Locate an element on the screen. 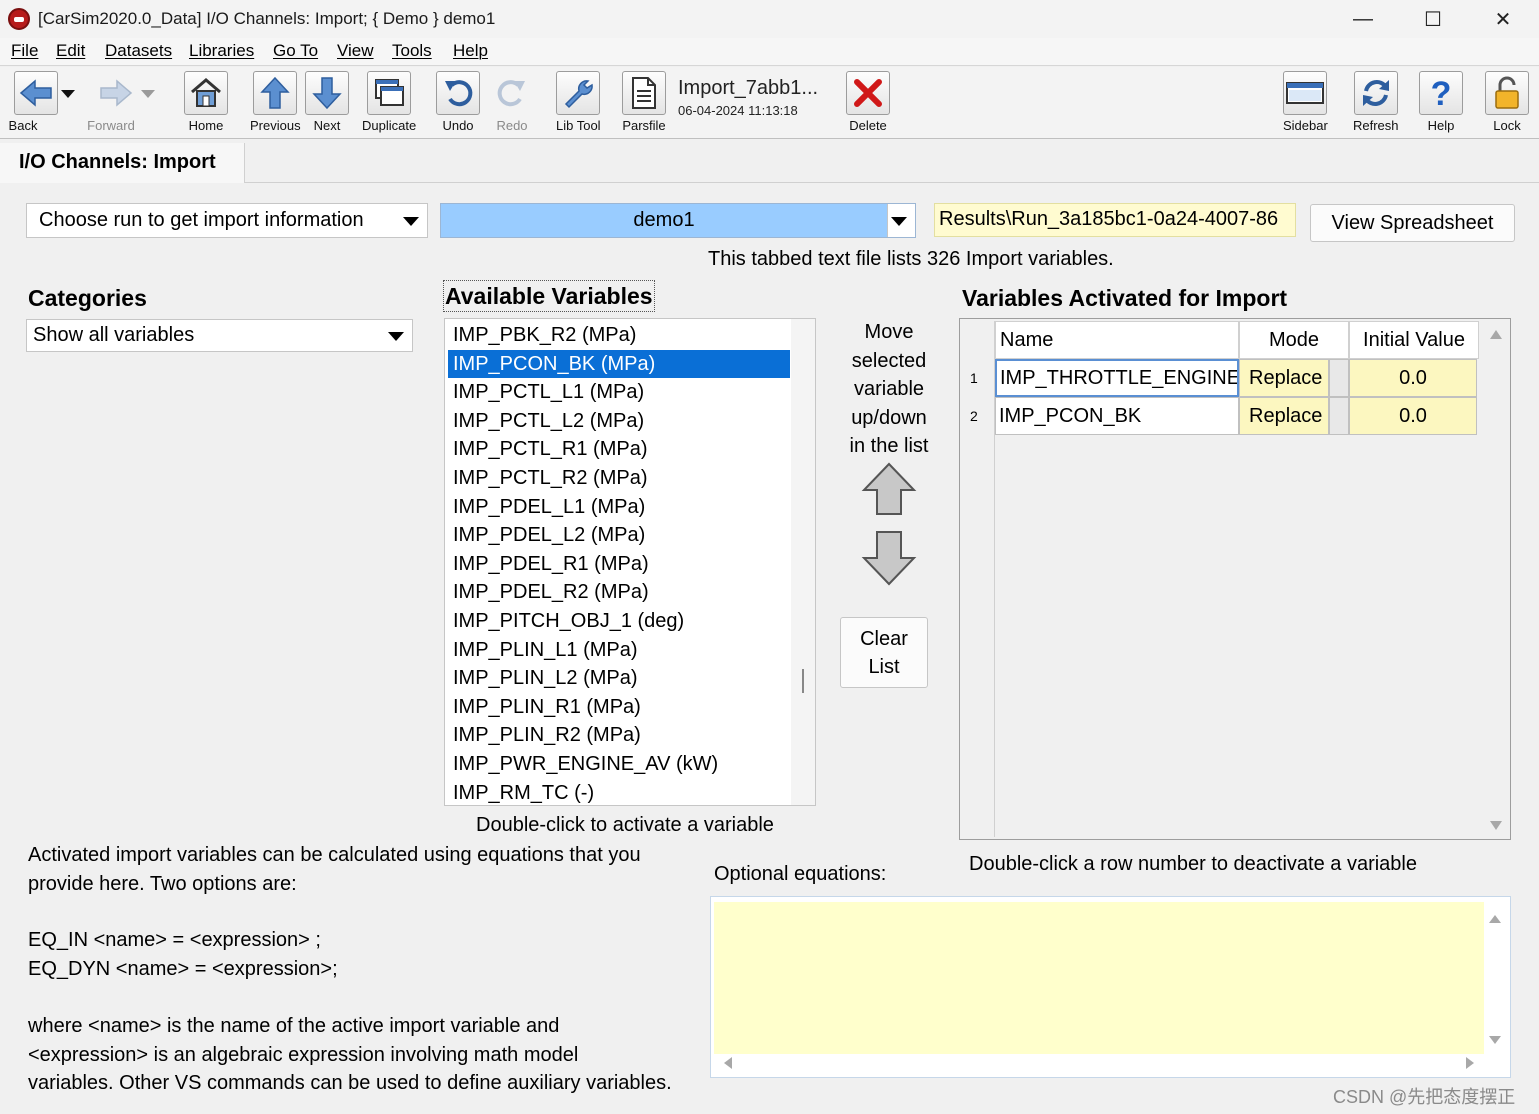 The height and width of the screenshot is (1114, 1539). forward-button: Forward is located at coordinates (121, 103).